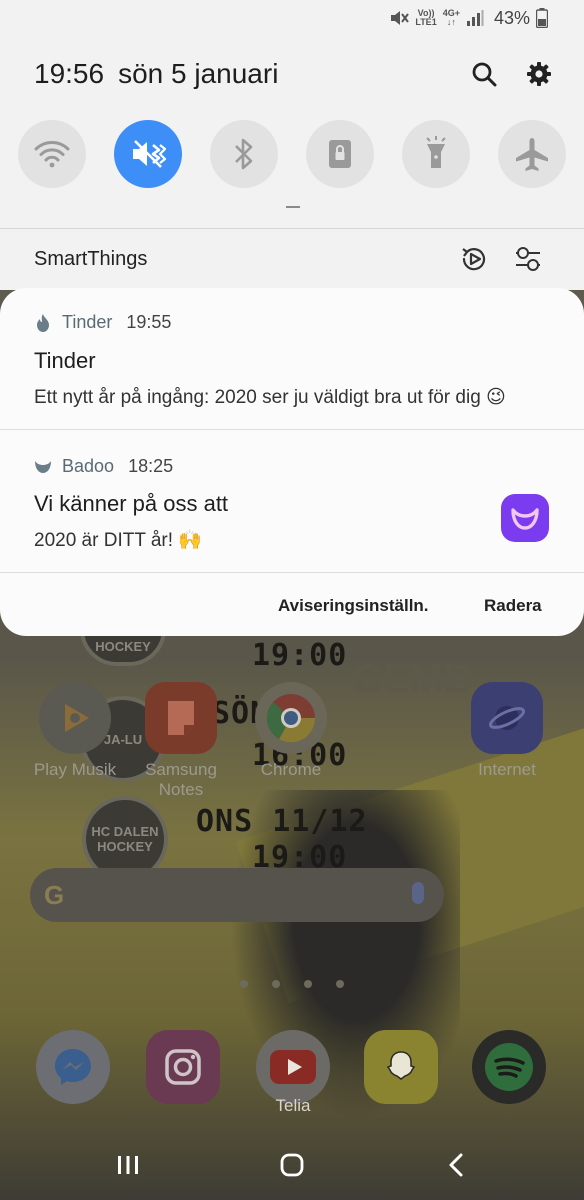 The width and height of the screenshot is (584, 1200). I want to click on app-chrome: Chrome, so click(291, 731).